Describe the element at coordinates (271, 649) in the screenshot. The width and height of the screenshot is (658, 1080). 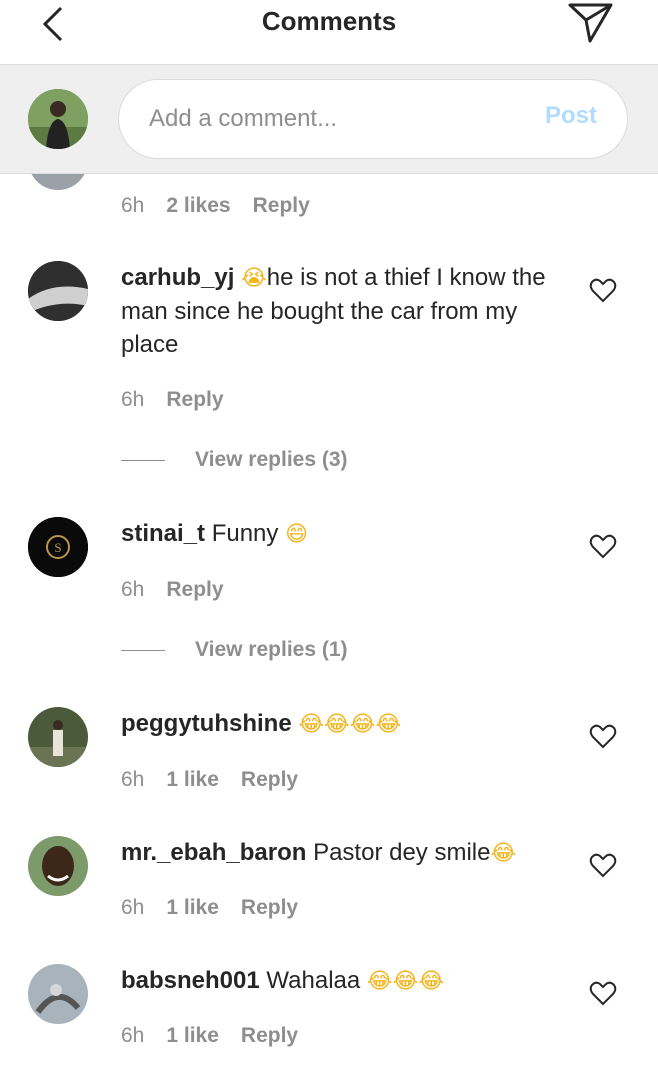
I see `view-replies-label: View replies (1)` at that location.